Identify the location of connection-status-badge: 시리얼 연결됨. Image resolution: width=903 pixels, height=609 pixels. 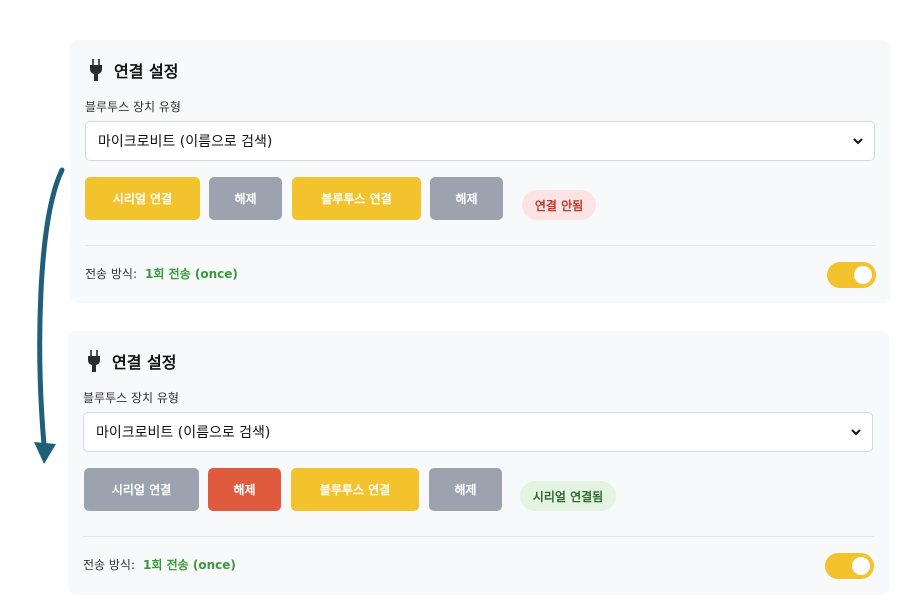
(568, 496).